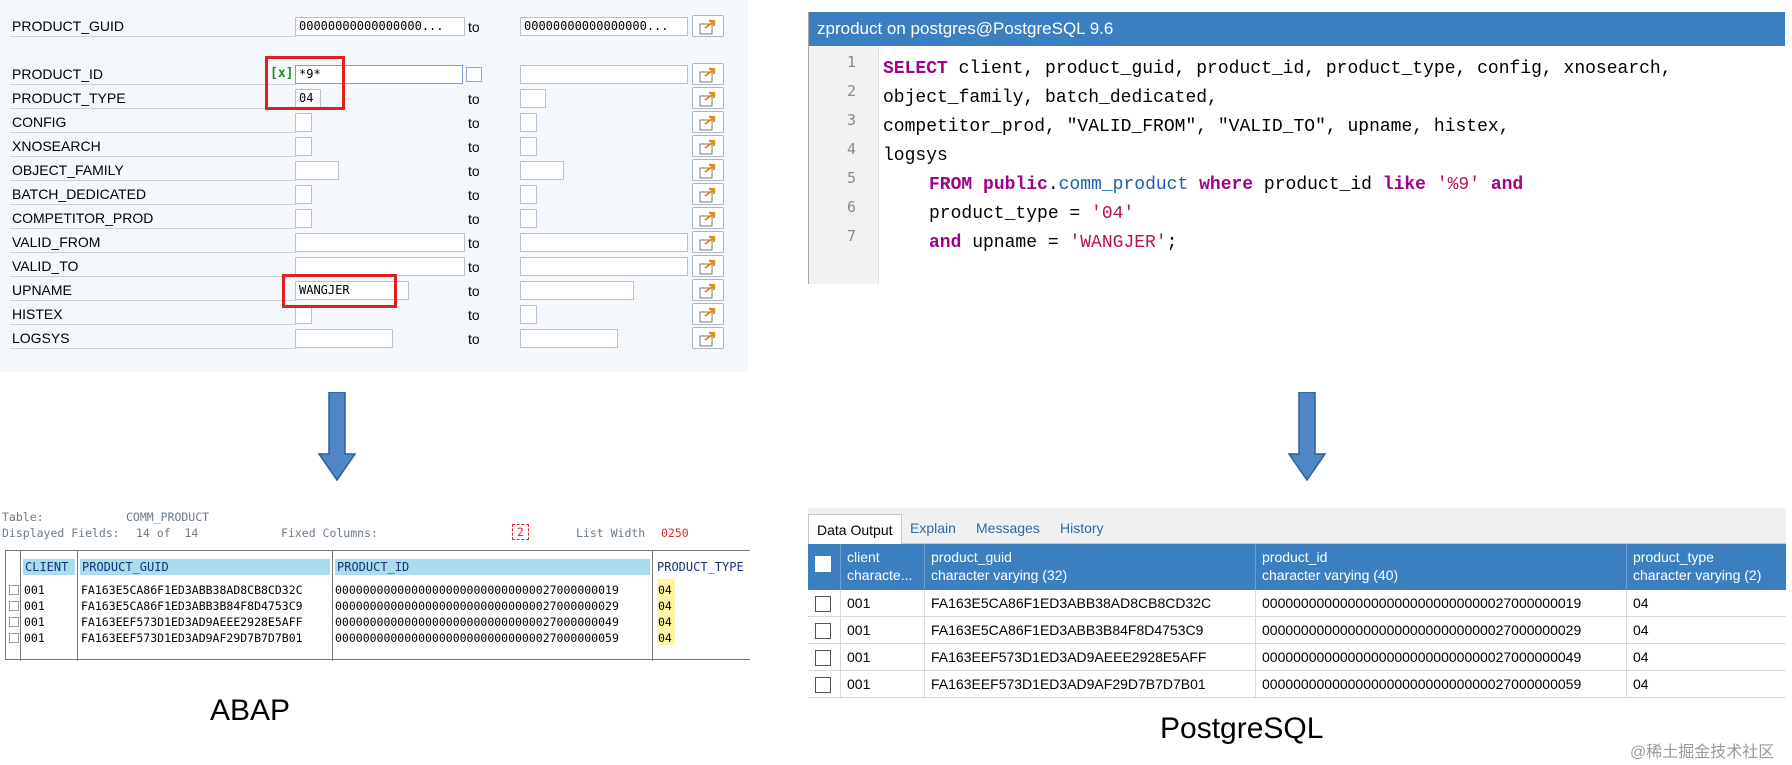 This screenshot has height=765, width=1792. I want to click on object-family-high-input, so click(542, 170).